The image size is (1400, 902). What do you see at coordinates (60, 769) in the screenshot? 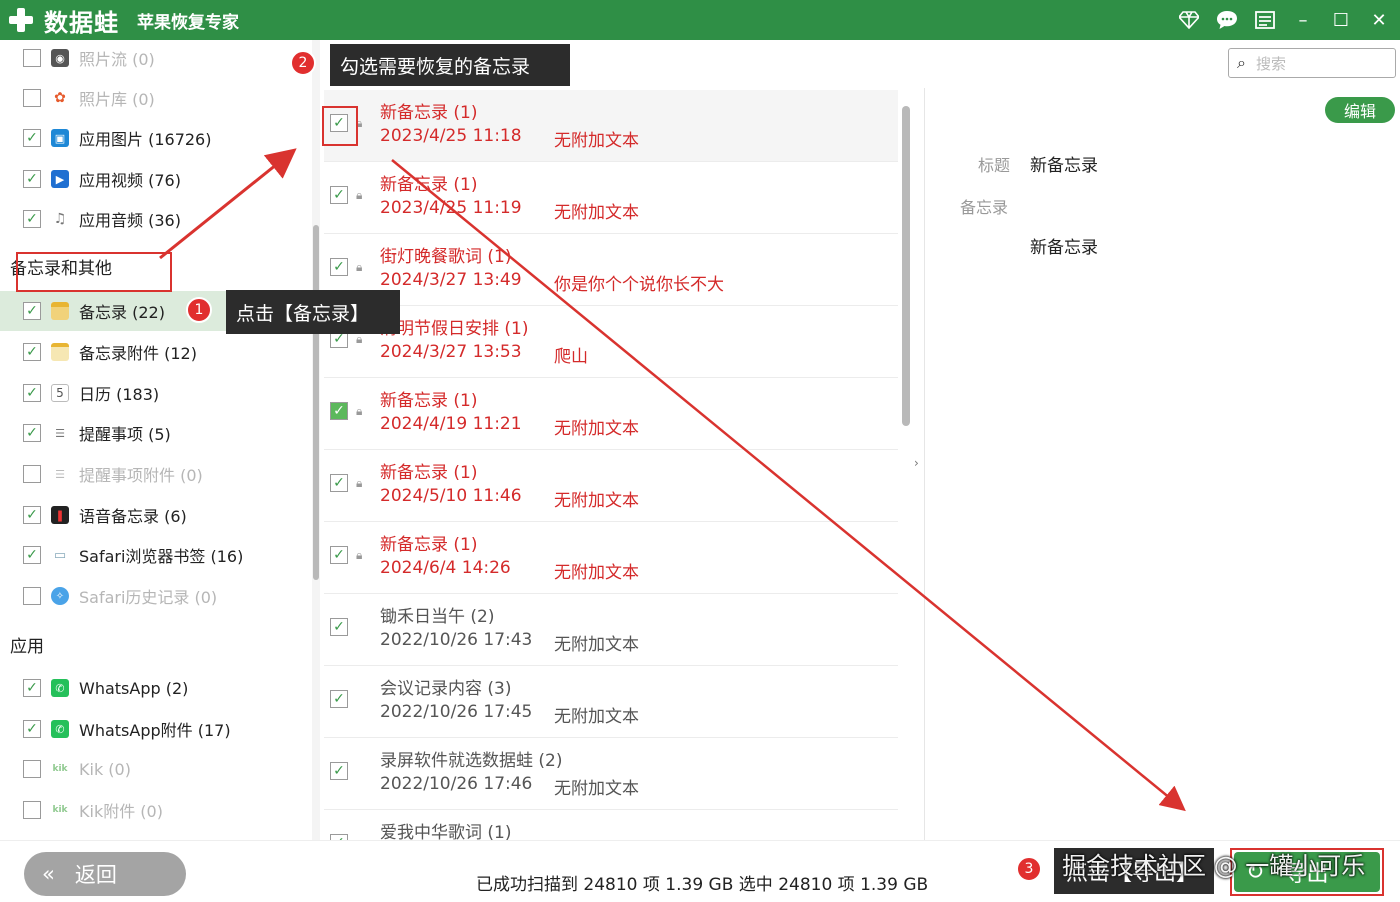
I see `kik-icon: kik` at bounding box center [60, 769].